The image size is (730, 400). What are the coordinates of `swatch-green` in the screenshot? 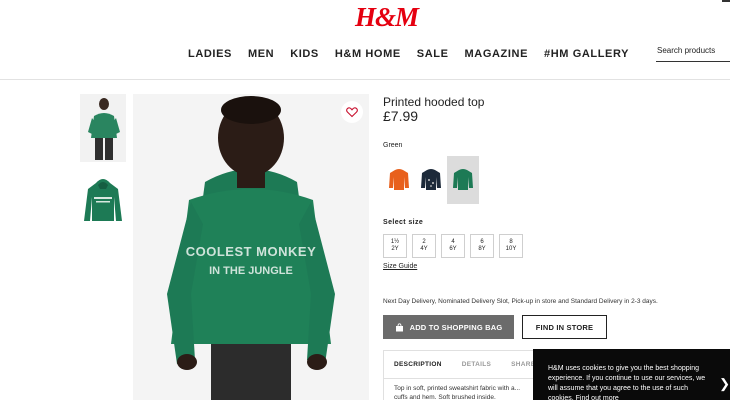 It's located at (463, 180).